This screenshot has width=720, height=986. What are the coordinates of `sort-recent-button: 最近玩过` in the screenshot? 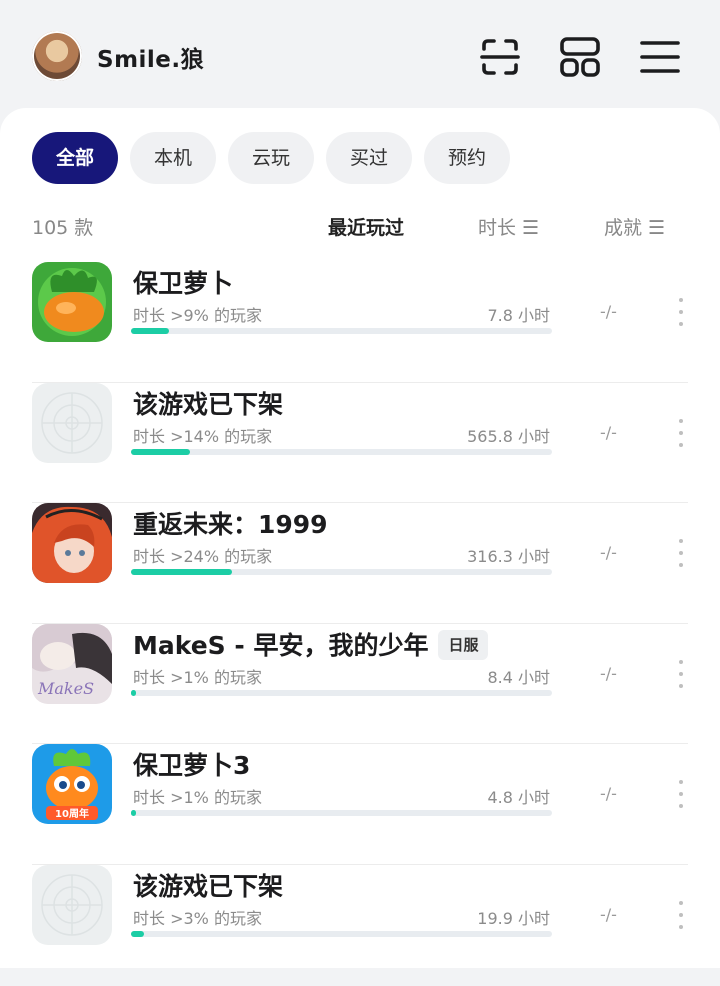 It's located at (366, 226).